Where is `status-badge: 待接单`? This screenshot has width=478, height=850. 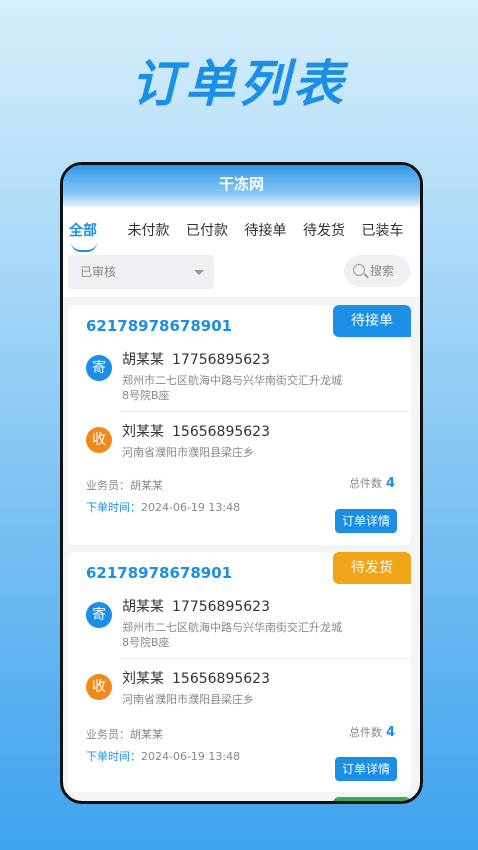
status-badge: 待接单 is located at coordinates (372, 321).